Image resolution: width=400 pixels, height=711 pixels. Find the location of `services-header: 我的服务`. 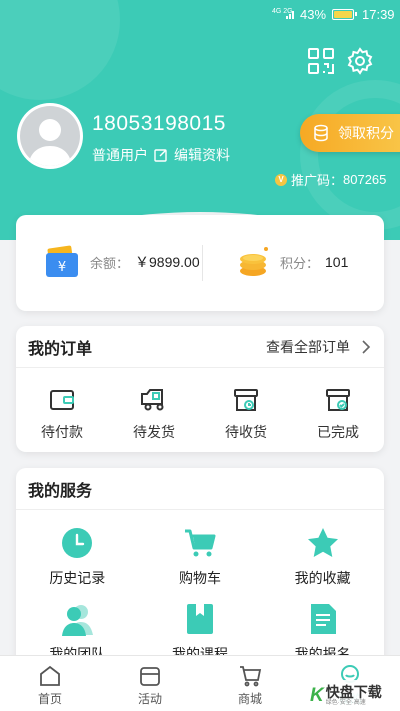

services-header: 我的服务 is located at coordinates (200, 489).